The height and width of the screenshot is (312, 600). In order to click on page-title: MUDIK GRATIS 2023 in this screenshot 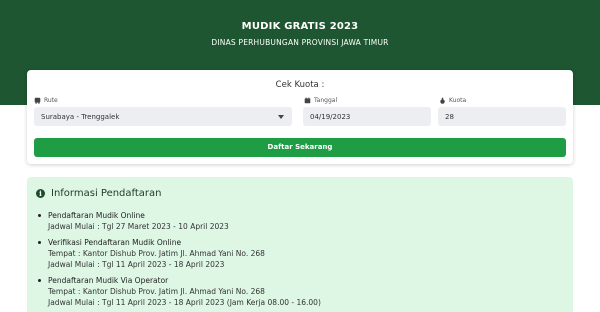, I will do `click(300, 26)`.